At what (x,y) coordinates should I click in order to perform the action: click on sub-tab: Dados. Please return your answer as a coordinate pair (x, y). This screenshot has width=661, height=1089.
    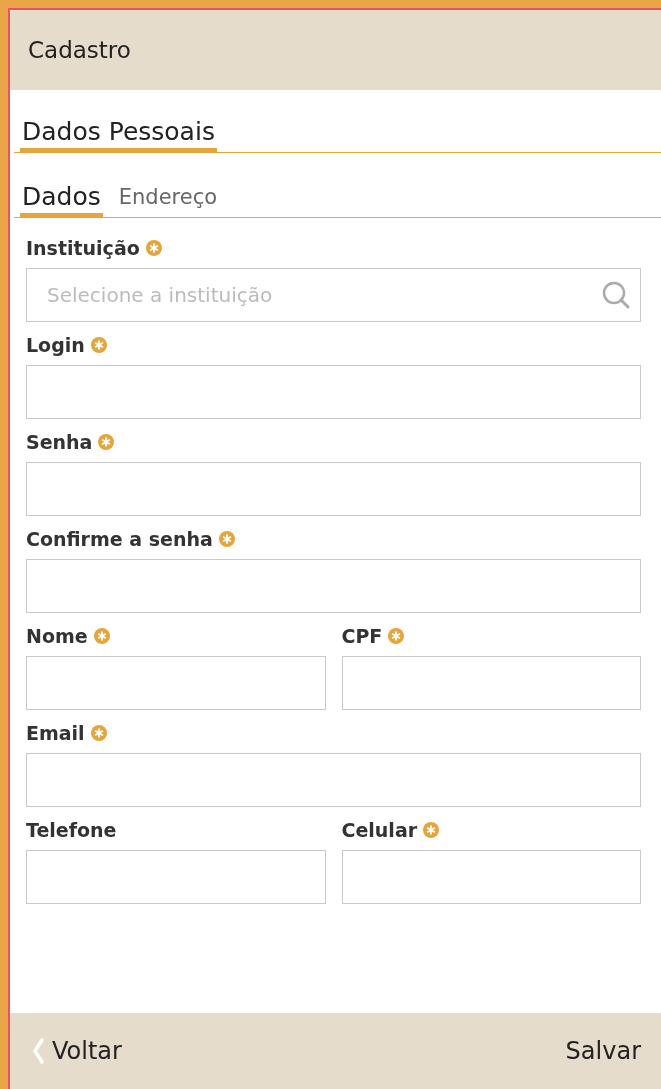
    Looking at the image, I should click on (61, 199).